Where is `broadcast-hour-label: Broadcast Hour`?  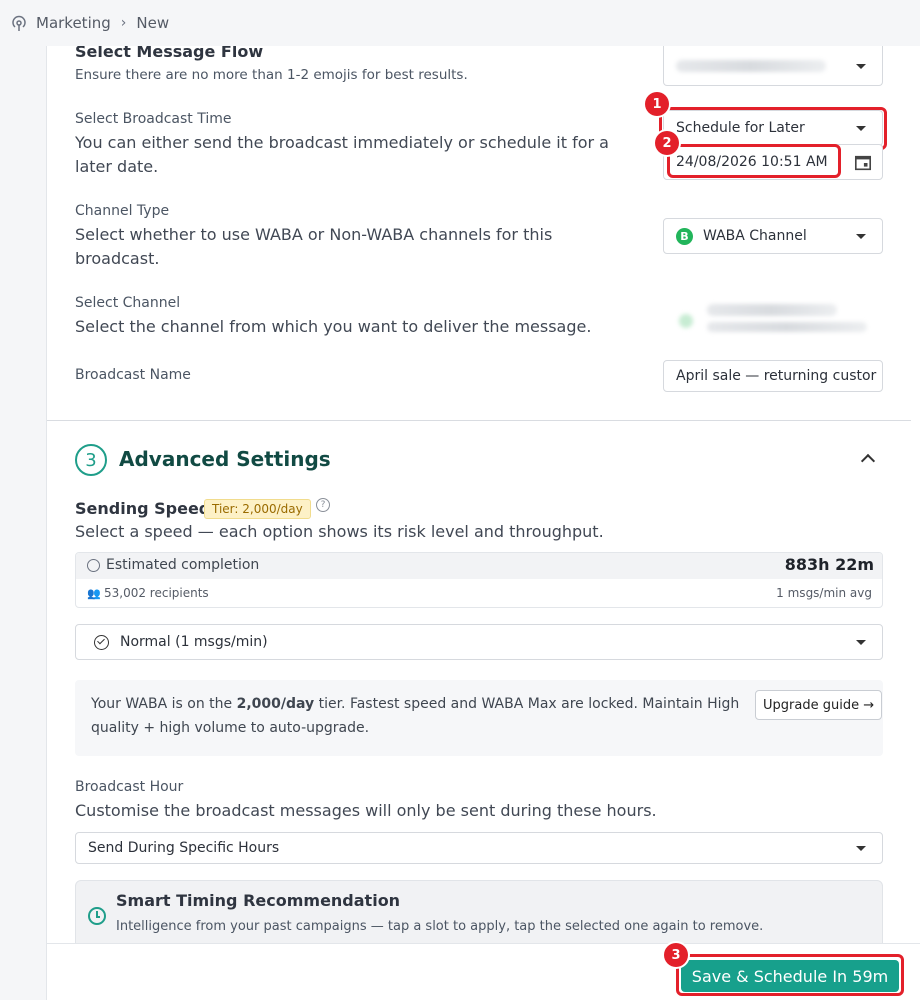 broadcast-hour-label: Broadcast Hour is located at coordinates (129, 787).